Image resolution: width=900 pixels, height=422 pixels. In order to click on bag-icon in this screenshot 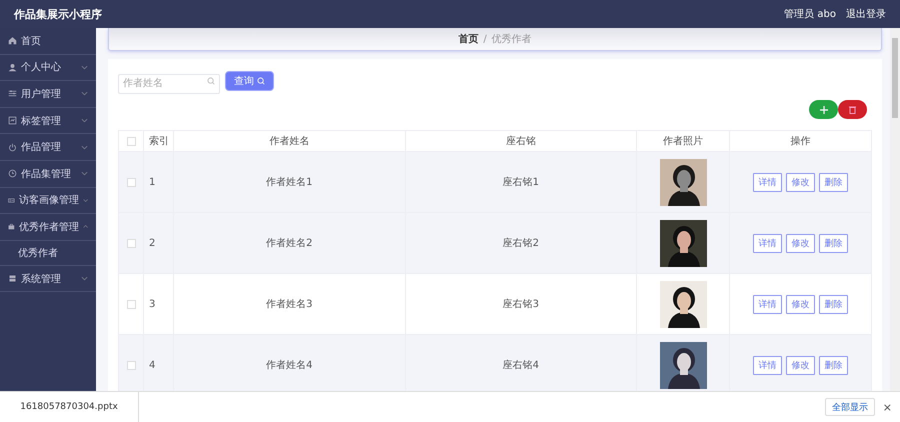, I will do `click(11, 227)`.